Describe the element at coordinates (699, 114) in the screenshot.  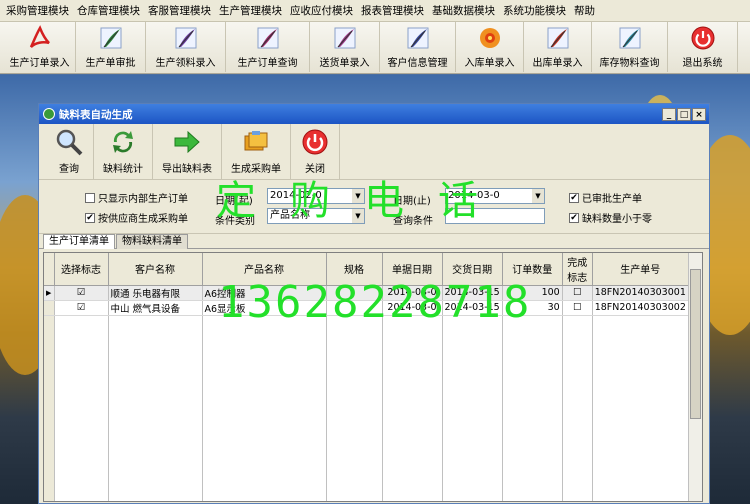
I see `close-window-button: ×` at that location.